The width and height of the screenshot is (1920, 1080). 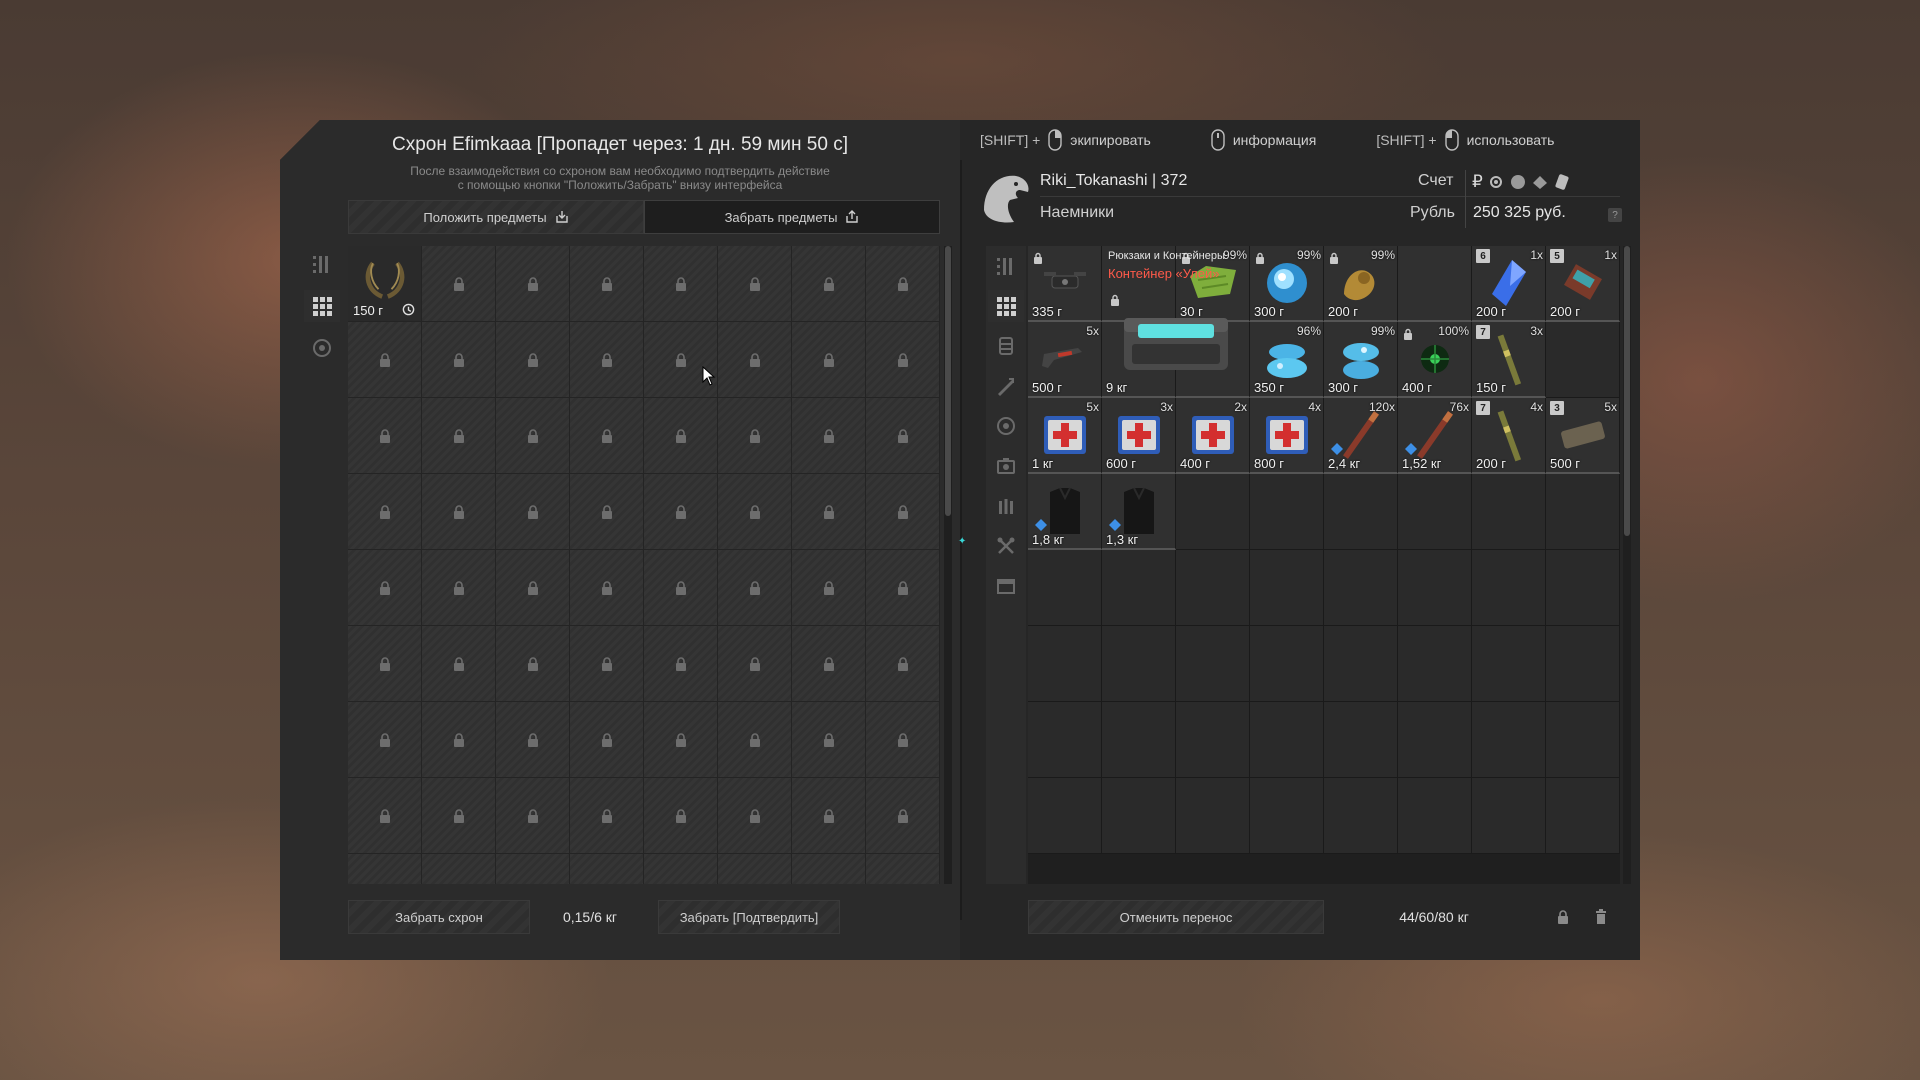 I want to click on inventory-item: 3 5x 500 г, so click(x=1583, y=436).